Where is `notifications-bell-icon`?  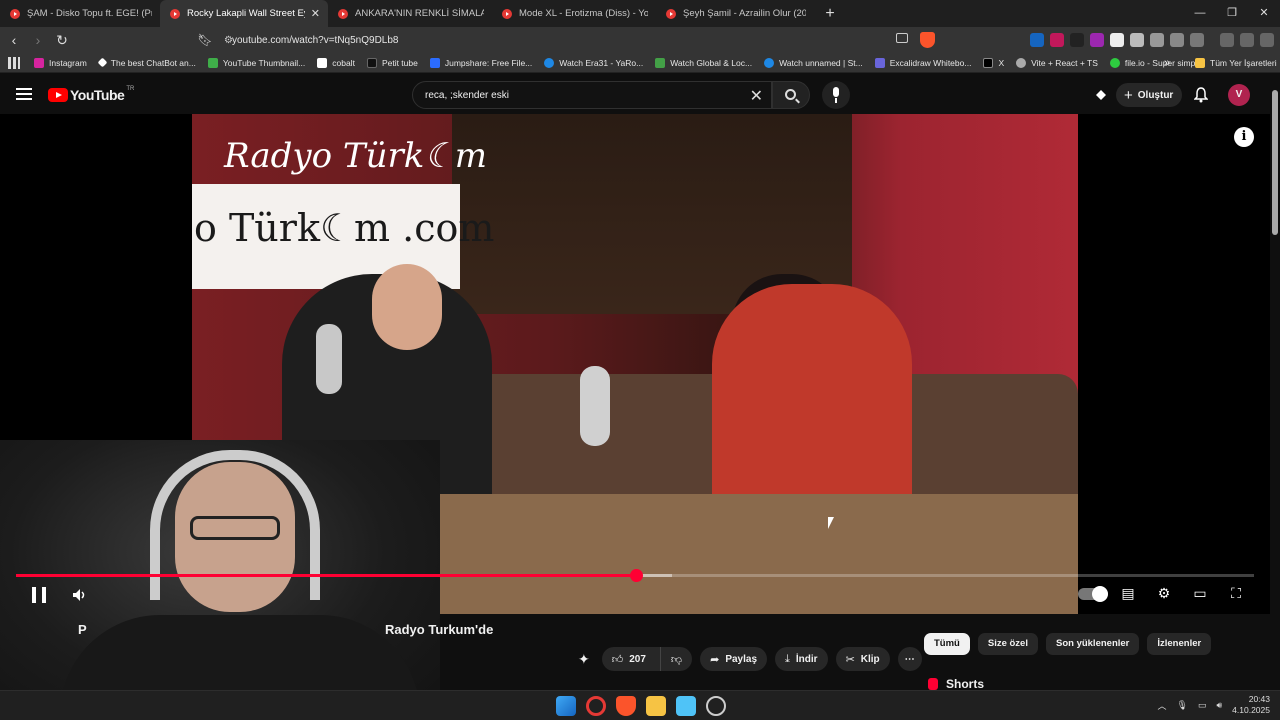
notifications-bell-icon is located at coordinates (1201, 95).